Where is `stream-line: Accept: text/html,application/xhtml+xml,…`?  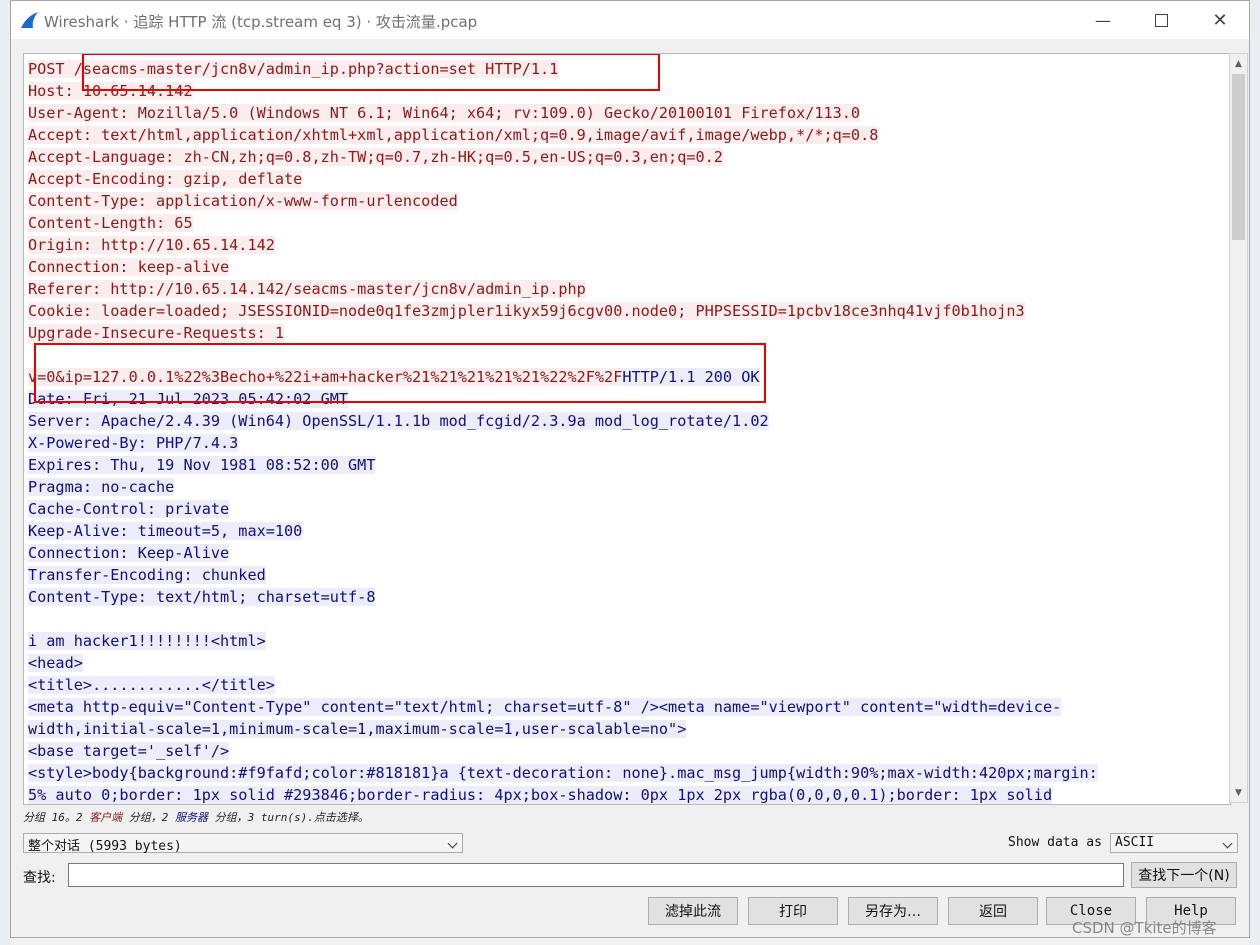
stream-line: Accept: text/html,application/xhtml+xml,… is located at coordinates (623, 135).